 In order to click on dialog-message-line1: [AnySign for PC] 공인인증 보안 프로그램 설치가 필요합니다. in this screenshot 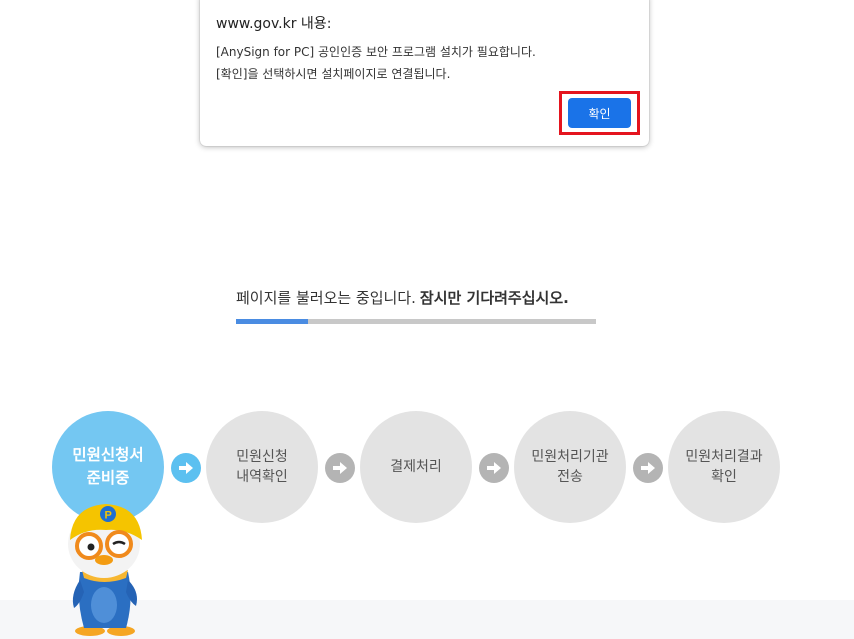, I will do `click(376, 52)`.